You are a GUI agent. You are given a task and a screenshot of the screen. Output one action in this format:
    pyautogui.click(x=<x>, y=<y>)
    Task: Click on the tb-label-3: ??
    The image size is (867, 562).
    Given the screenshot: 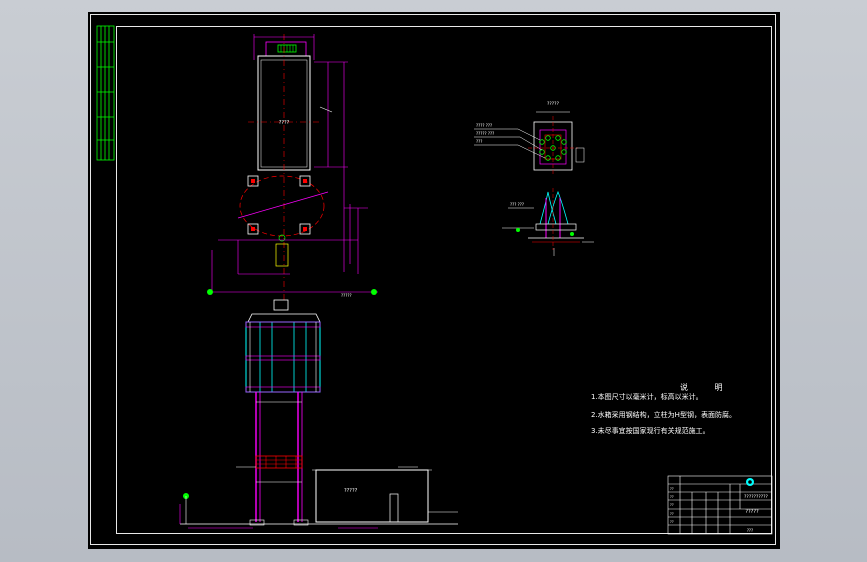 What is the action you would take?
    pyautogui.click(x=672, y=514)
    